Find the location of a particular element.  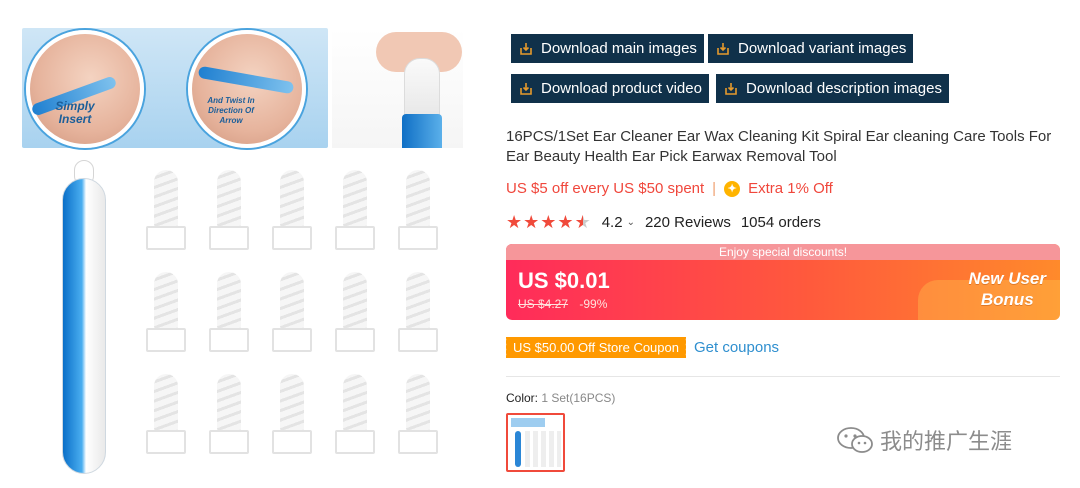

wechat-watermark: 我的推广生涯 is located at coordinates (924, 440).